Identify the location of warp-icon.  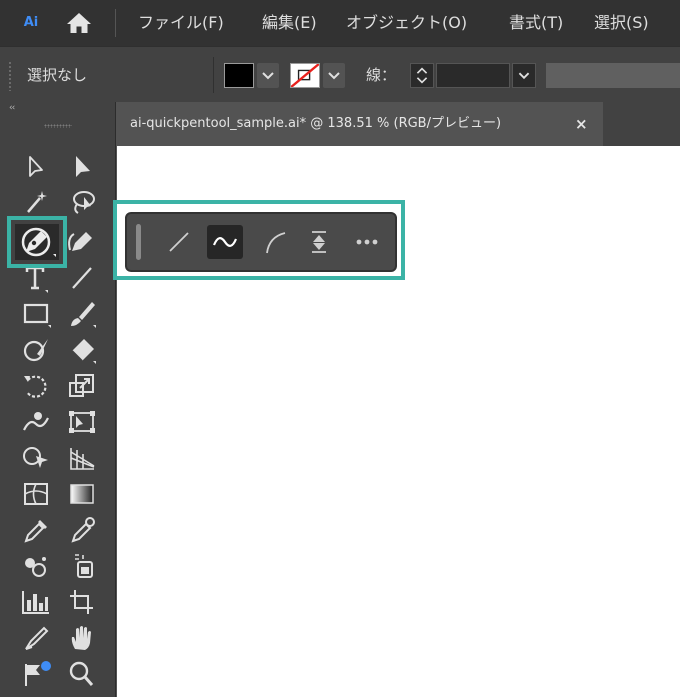
(36, 421).